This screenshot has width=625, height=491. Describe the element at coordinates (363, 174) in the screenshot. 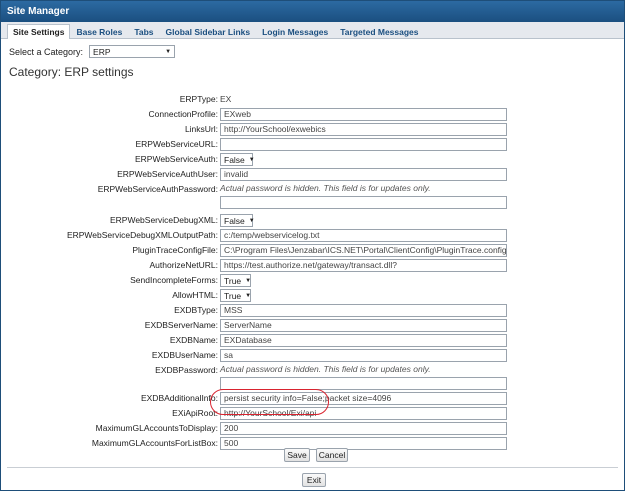

I see `erpwebserviceauthuser-input: invalid` at that location.